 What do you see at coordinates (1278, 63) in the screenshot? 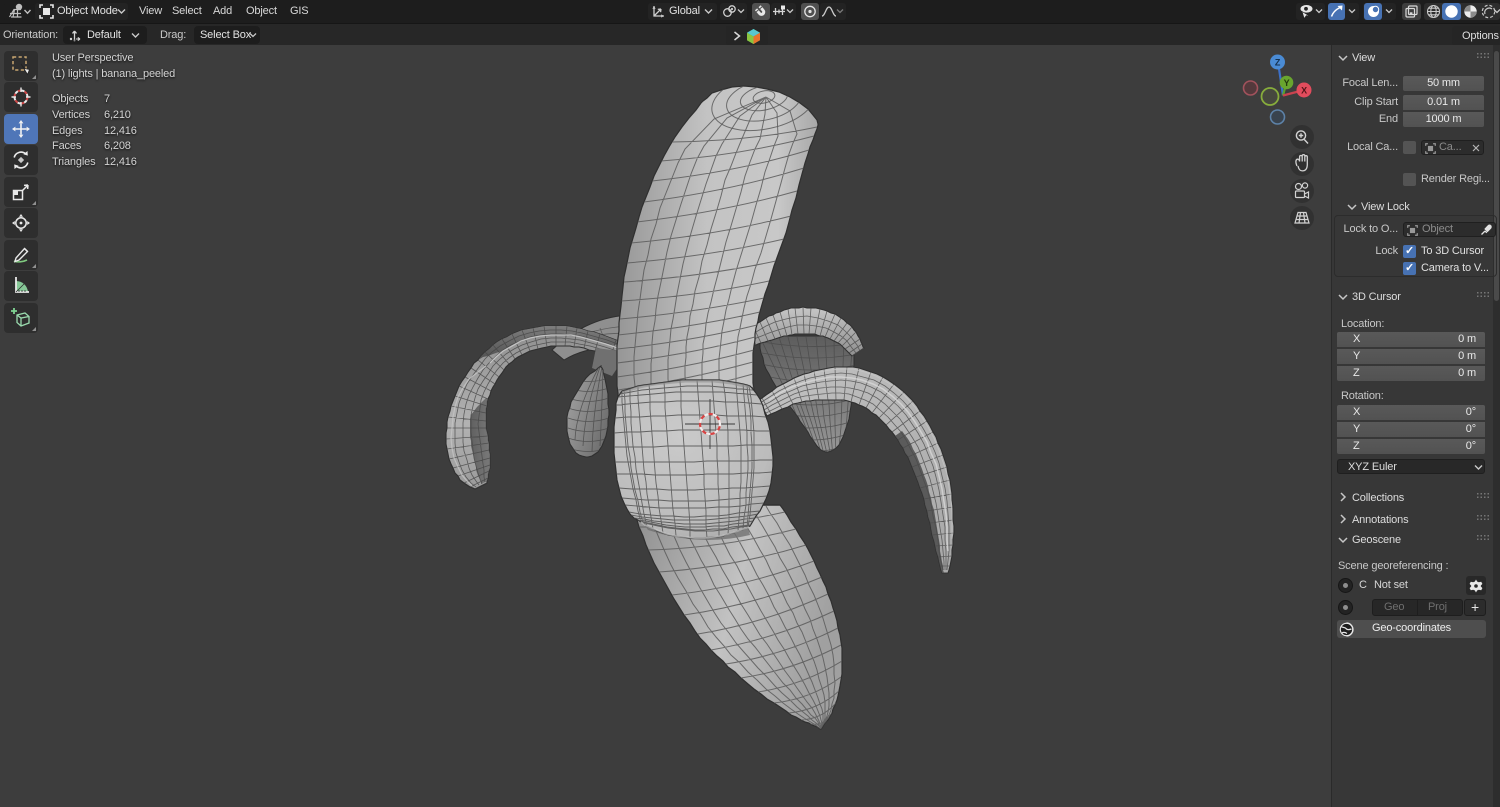
I see `svg-text: Z` at bounding box center [1278, 63].